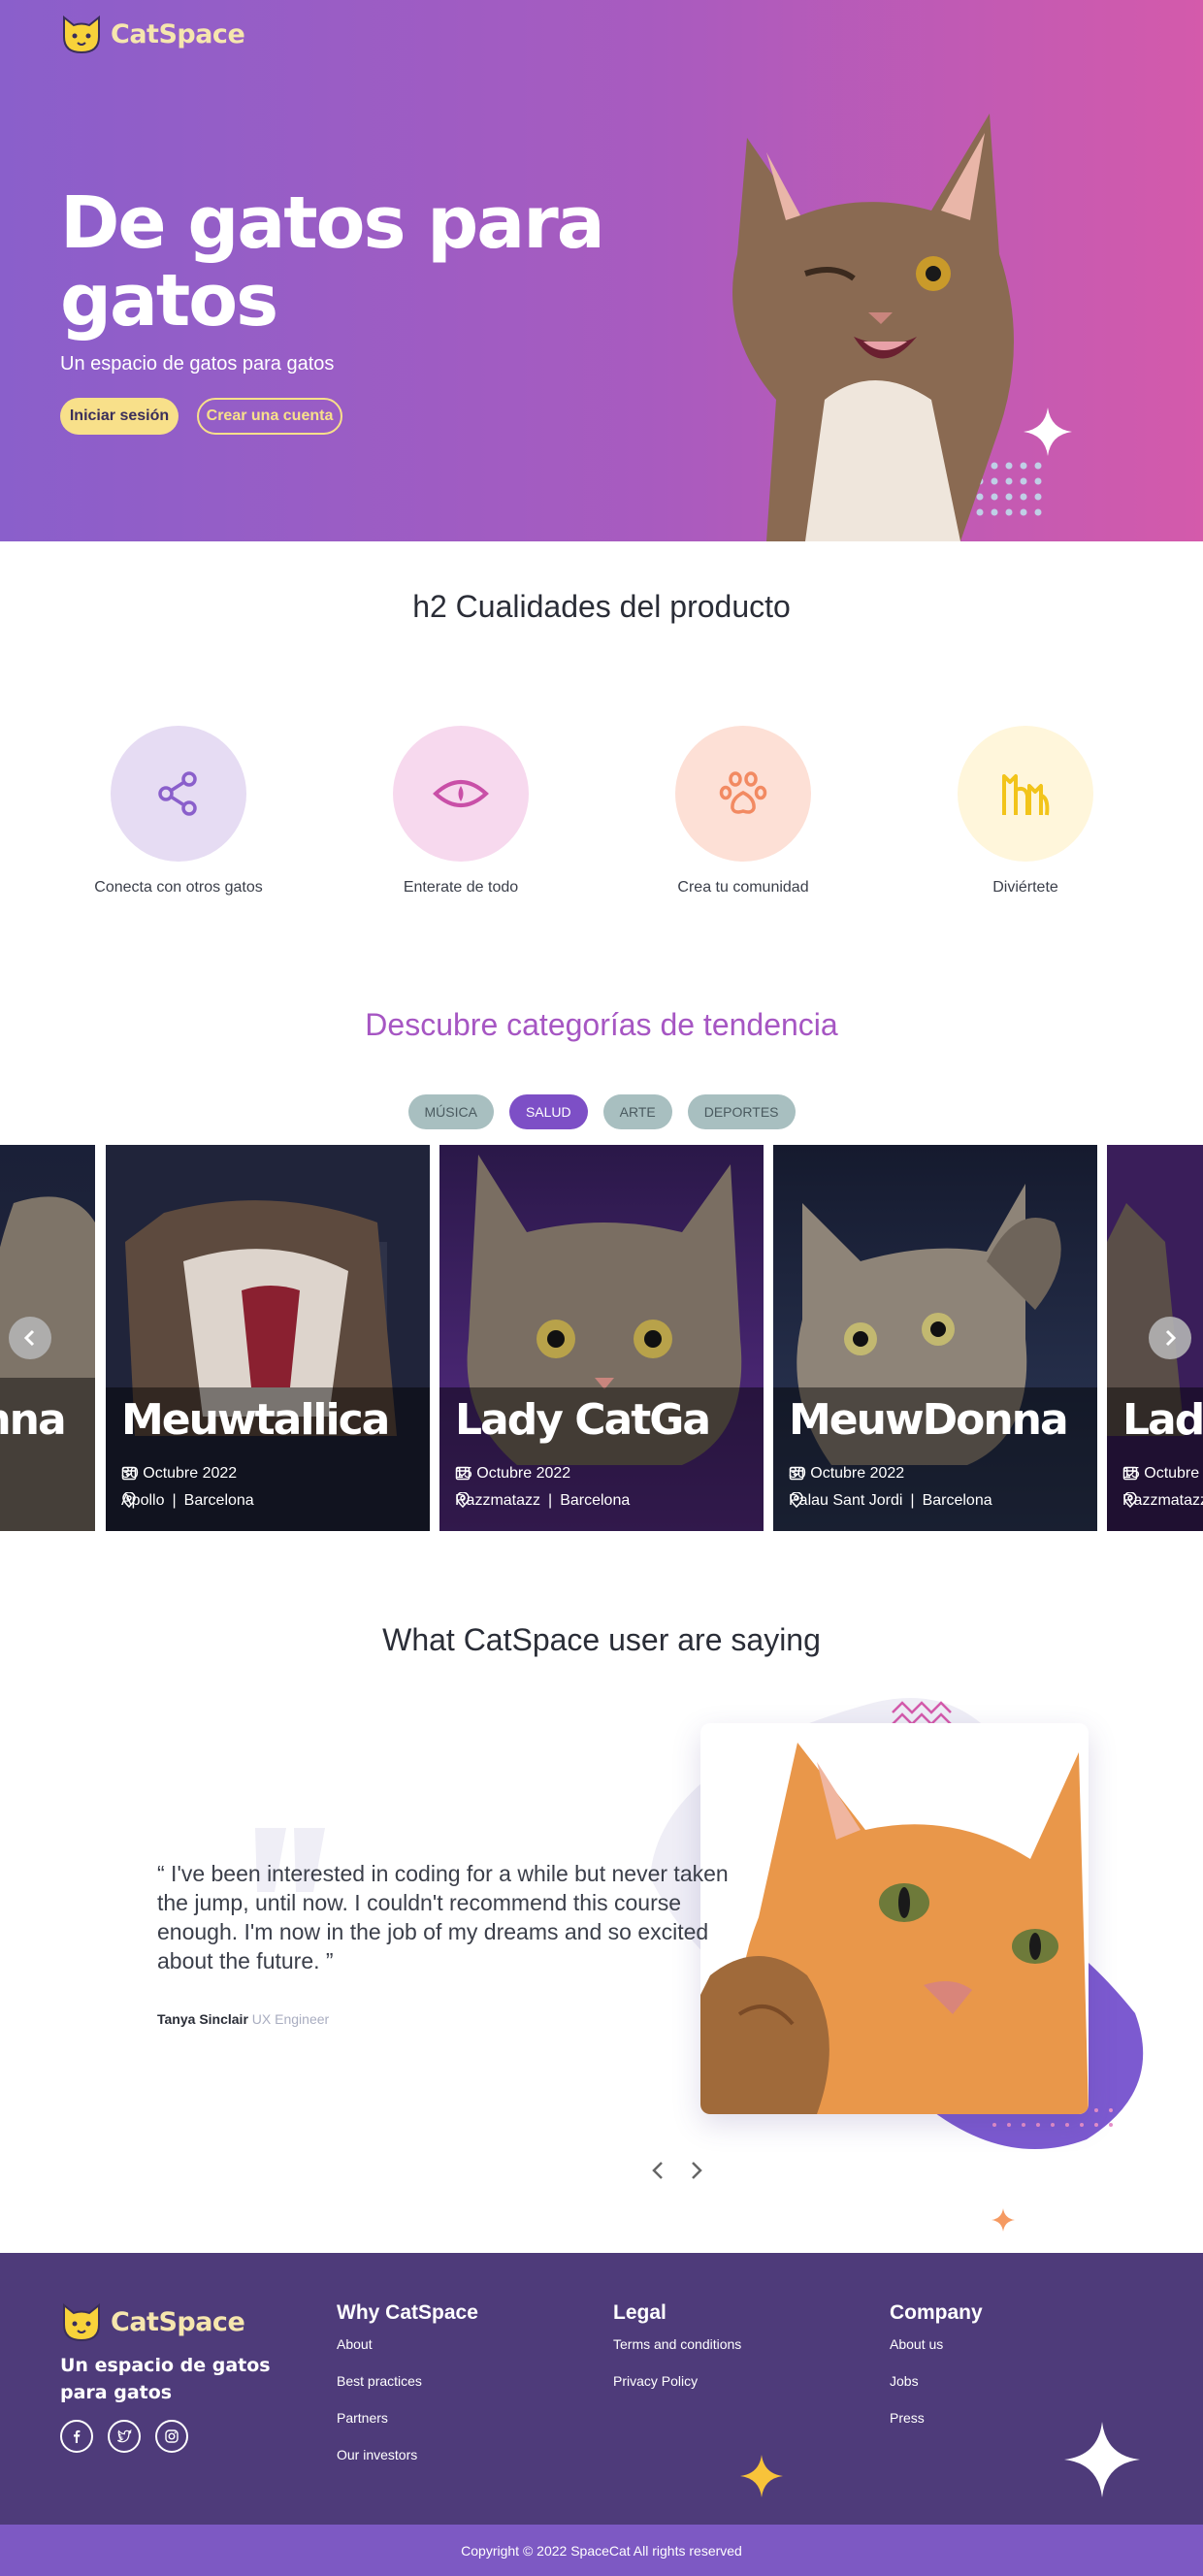  I want to click on feature-fun: Diviértete, so click(1026, 812).